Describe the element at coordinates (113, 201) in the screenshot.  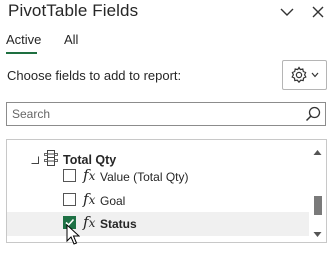
I see `field-label: Goal` at that location.